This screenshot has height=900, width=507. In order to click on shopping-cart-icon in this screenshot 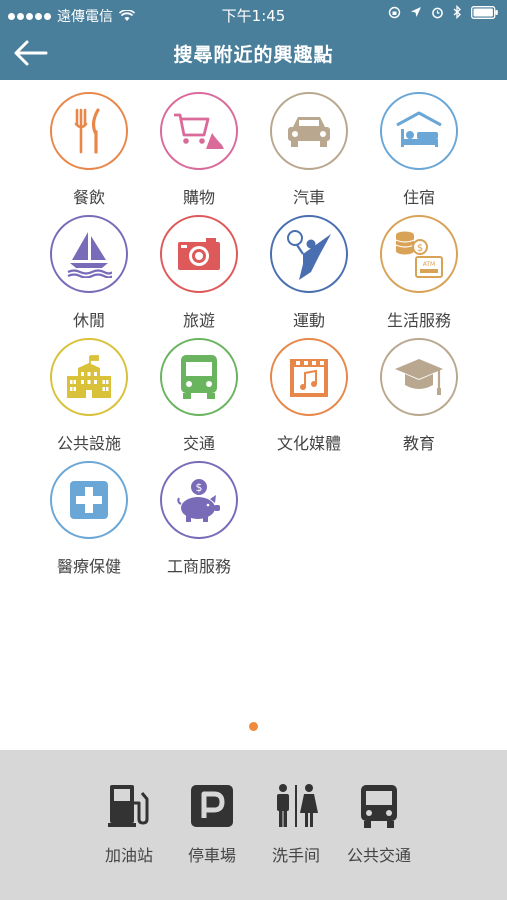, I will do `click(199, 131)`.